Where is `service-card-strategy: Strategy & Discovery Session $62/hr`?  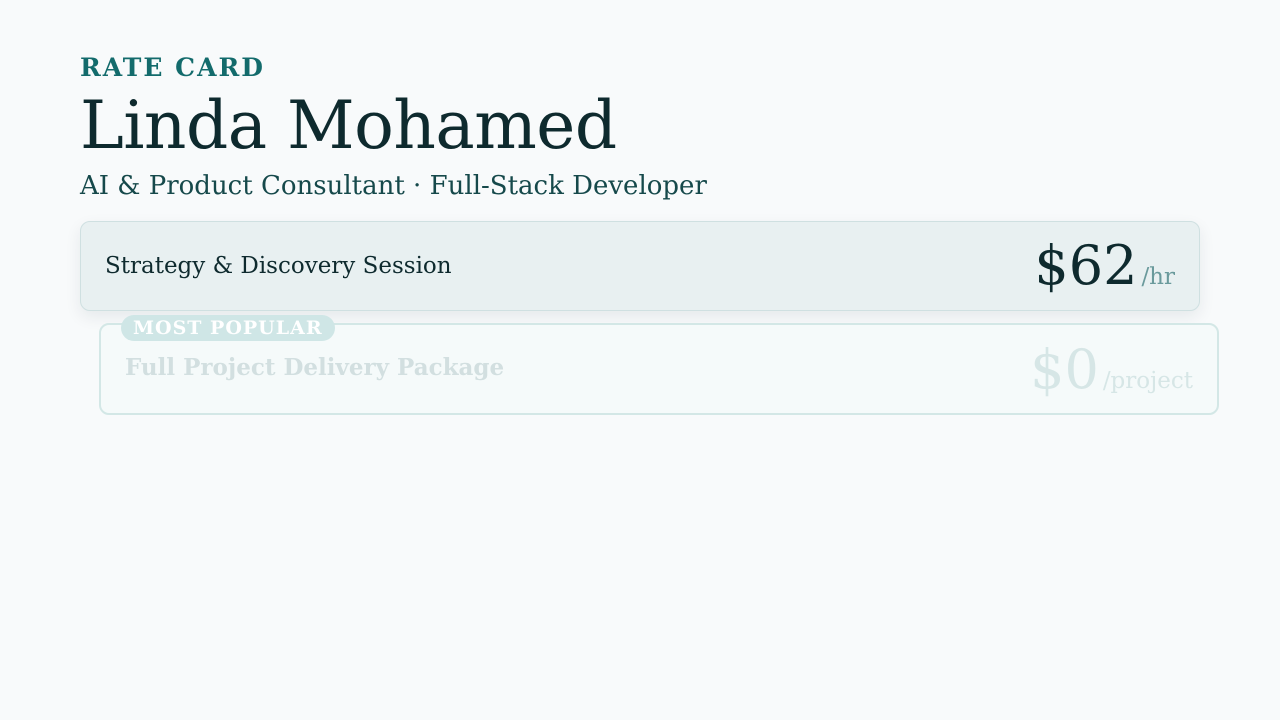 service-card-strategy: Strategy & Discovery Session $62/hr is located at coordinates (640, 266).